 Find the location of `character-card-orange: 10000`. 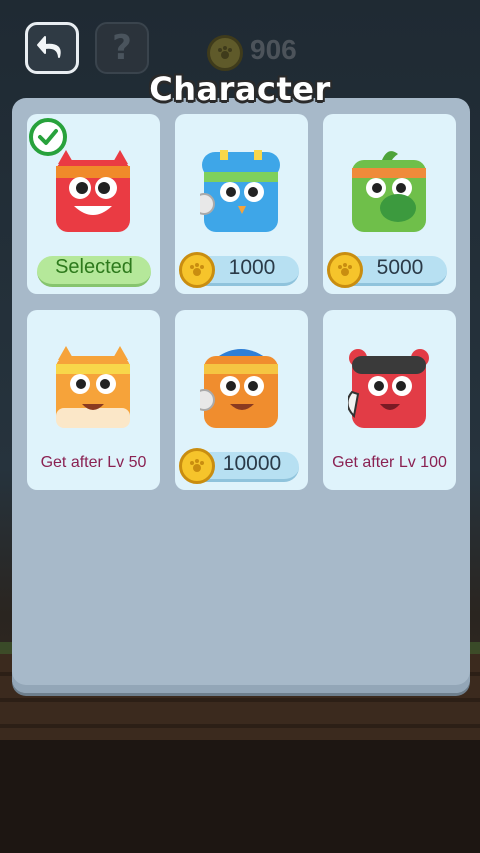

character-card-orange: 10000 is located at coordinates (241, 400).